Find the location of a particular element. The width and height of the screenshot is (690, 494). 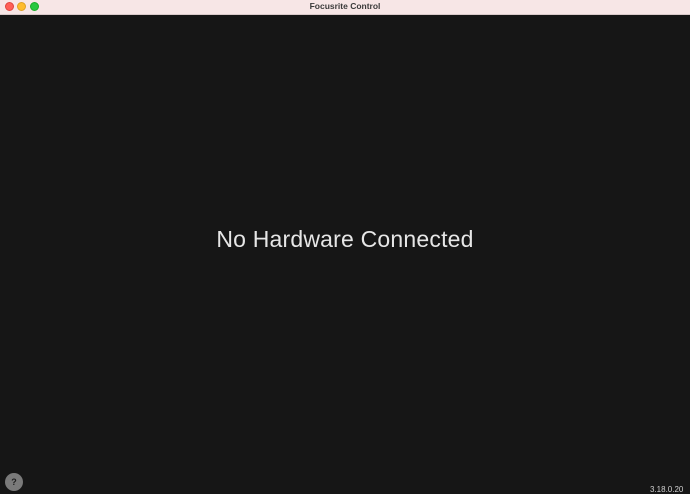

window-title: Focusrite Control is located at coordinates (345, 6).